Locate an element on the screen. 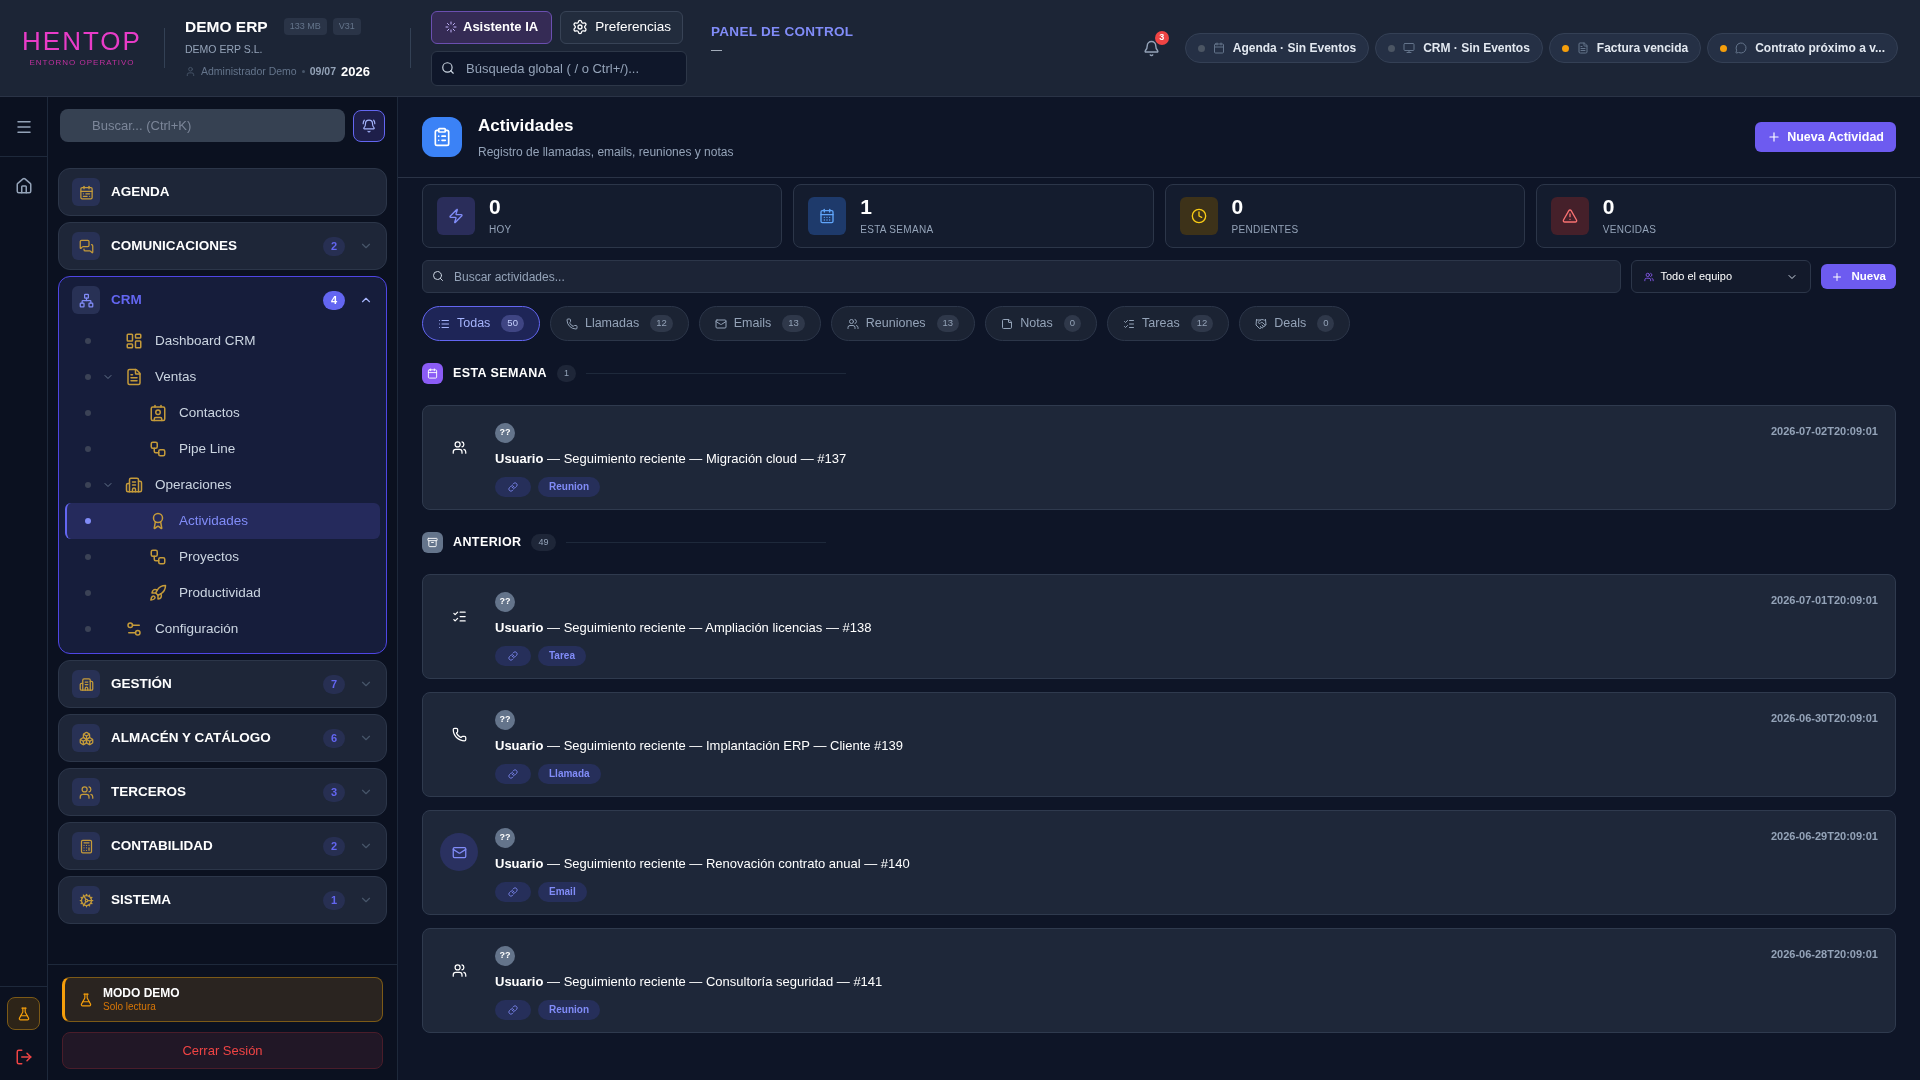  section-label: CONTABILIDAD is located at coordinates (162, 845).